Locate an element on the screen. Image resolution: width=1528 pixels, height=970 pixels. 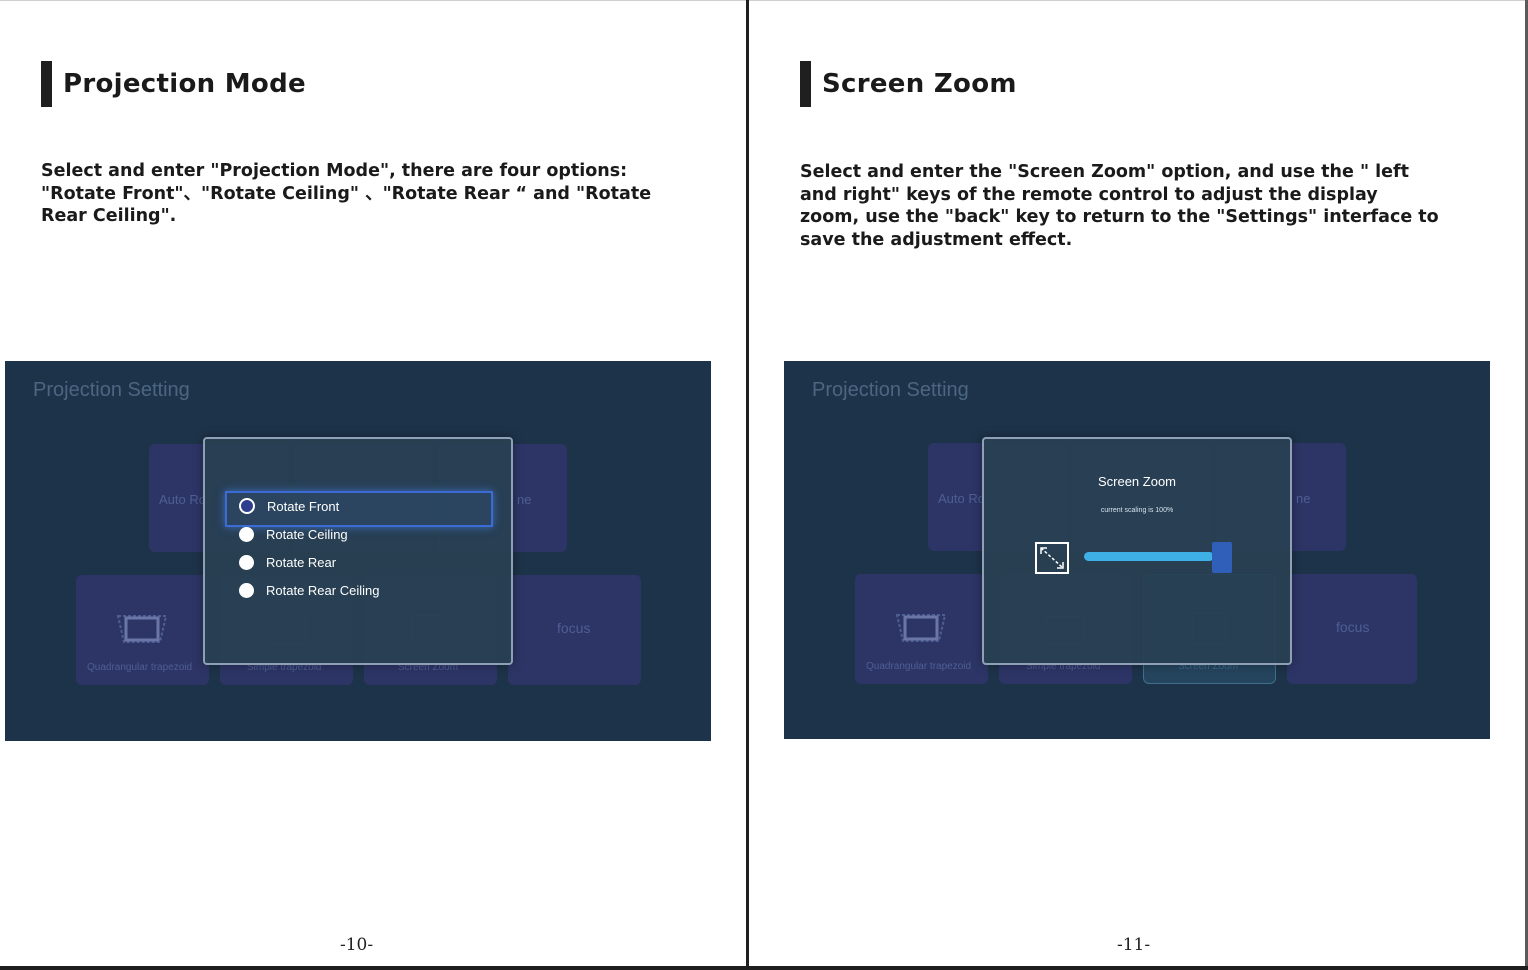
screen-zoom-dialog: Screen Zoom current scaling is 100% is located at coordinates (1137, 551).